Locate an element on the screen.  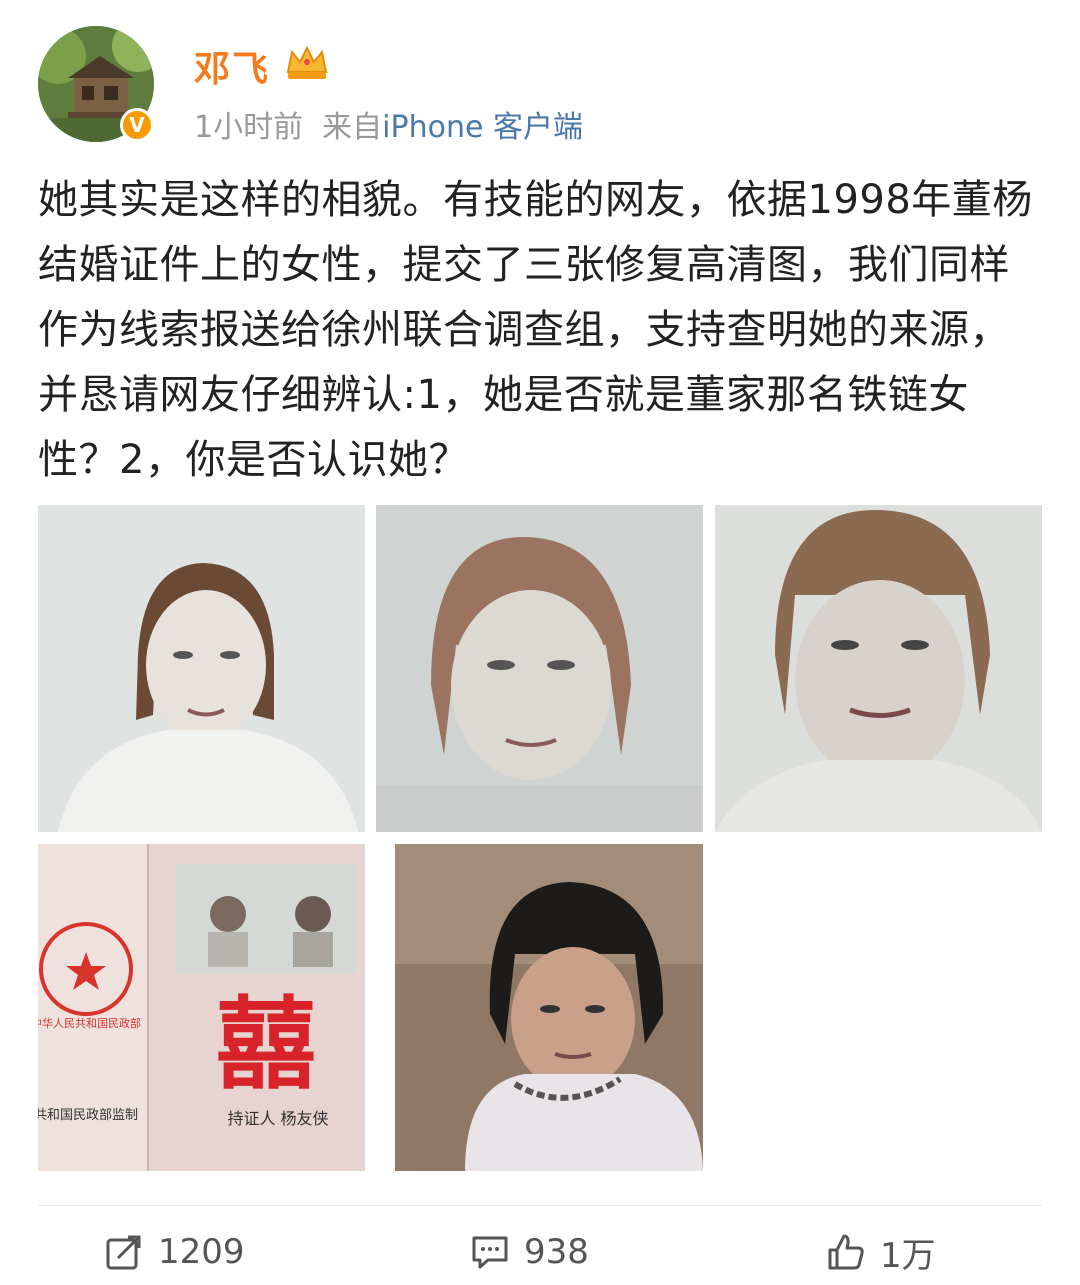
action-bar: 1209 938 1万 is located at coordinates (540, 1252).